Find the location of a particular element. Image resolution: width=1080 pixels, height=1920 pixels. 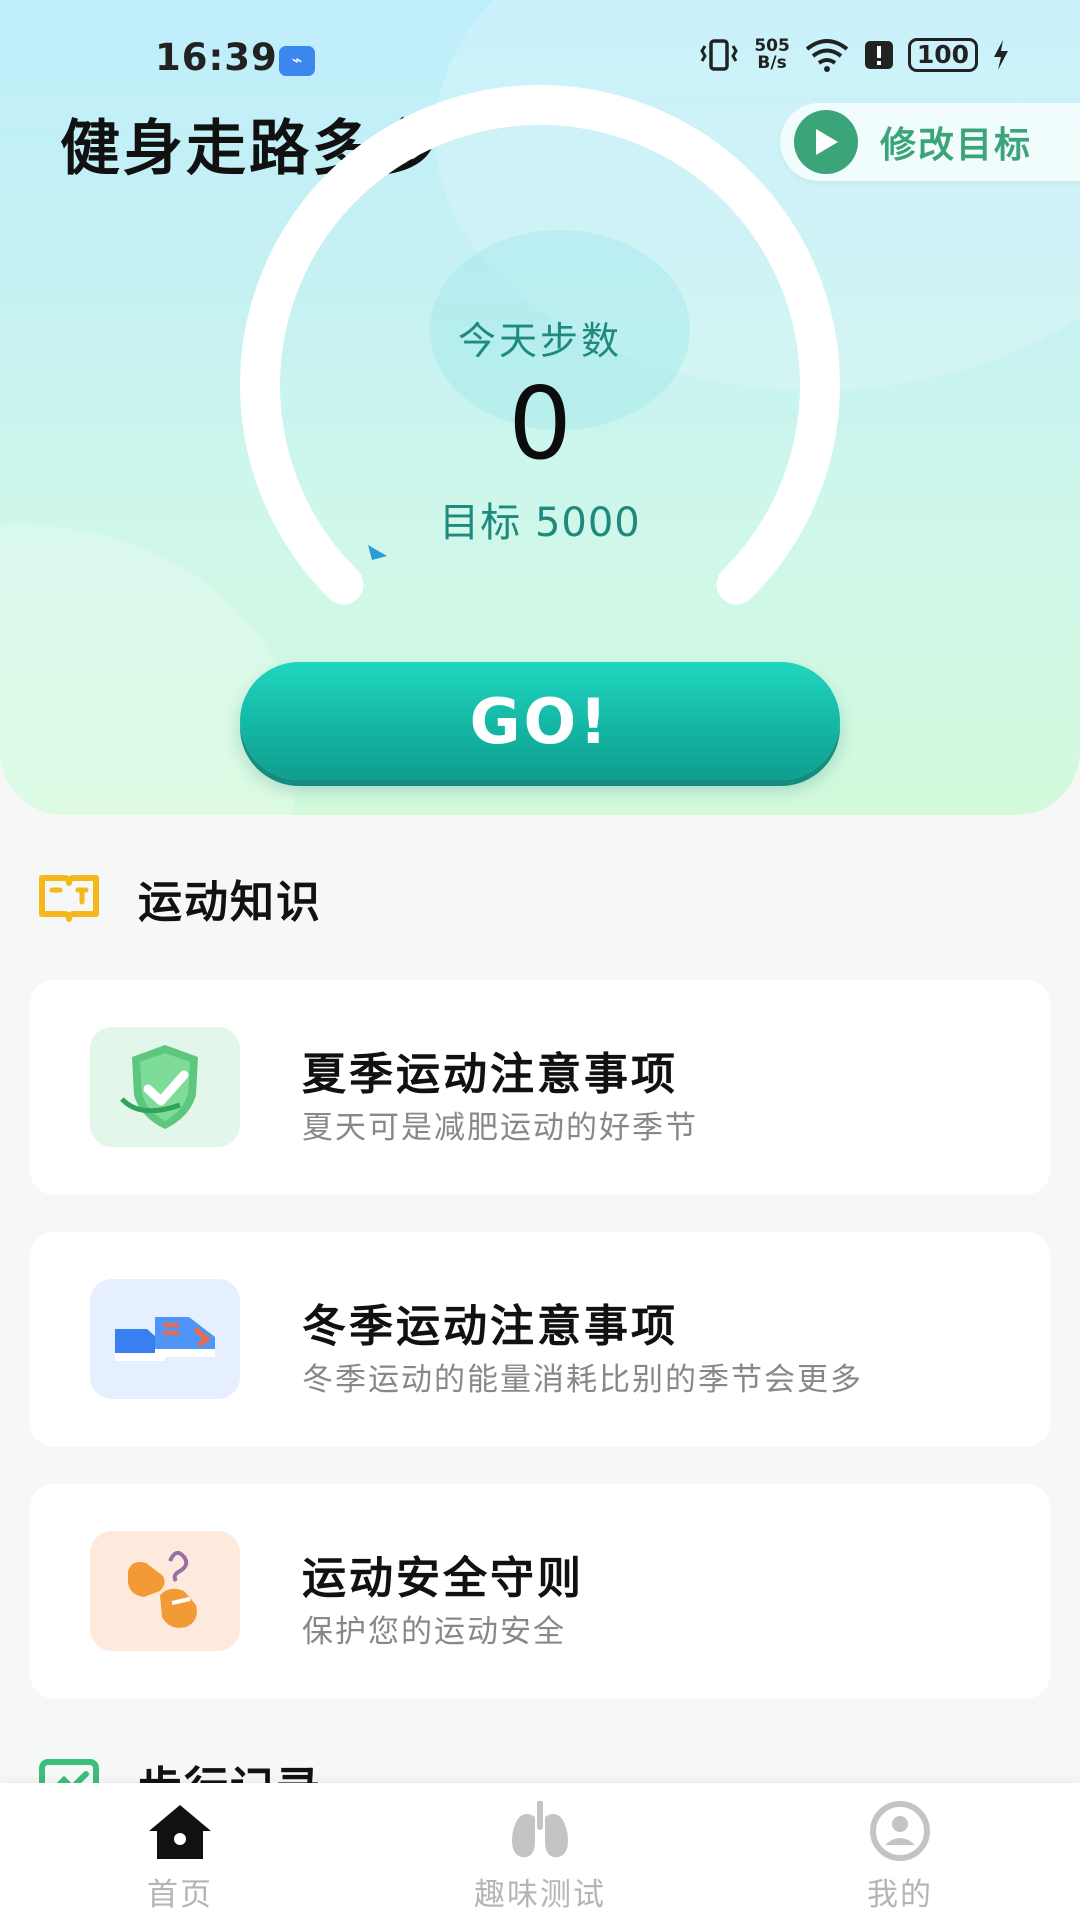

knowledge-card: 夏季运动注意事项 夏天可是减肥运动的好季节 is located at coordinates (540, 1087).